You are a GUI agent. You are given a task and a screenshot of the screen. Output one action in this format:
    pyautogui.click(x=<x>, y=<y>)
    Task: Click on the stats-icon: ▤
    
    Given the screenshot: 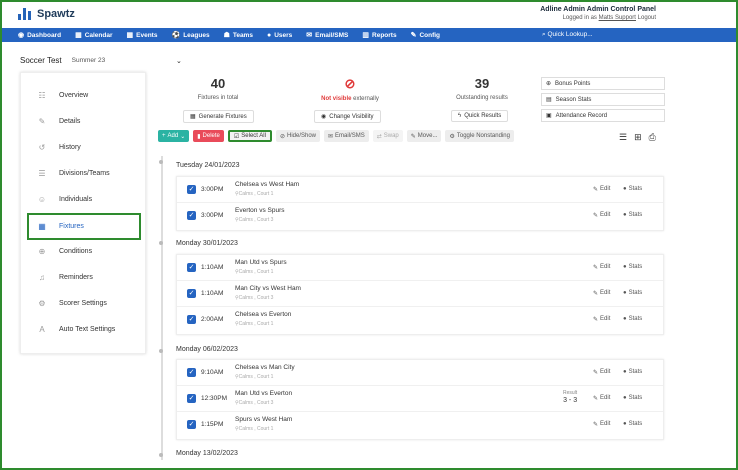 What is the action you would take?
    pyautogui.click(x=549, y=100)
    